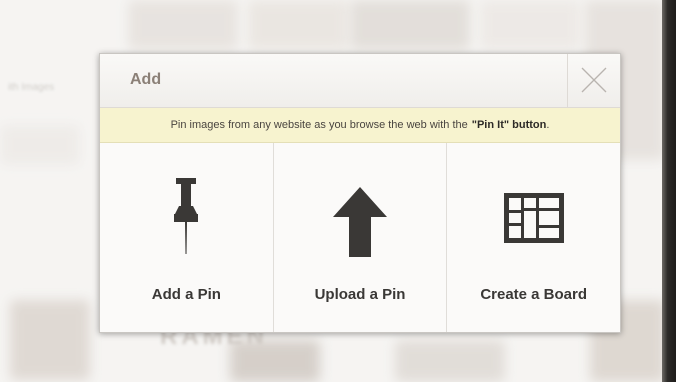  What do you see at coordinates (360, 222) in the screenshot?
I see `up-arrow-icon` at bounding box center [360, 222].